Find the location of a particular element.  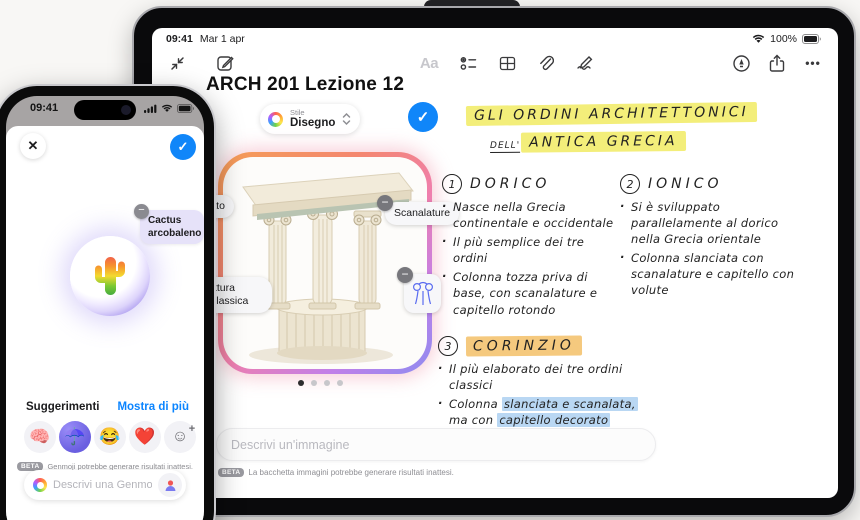

rainbow-cactus-genmoji is located at coordinates (110, 276).